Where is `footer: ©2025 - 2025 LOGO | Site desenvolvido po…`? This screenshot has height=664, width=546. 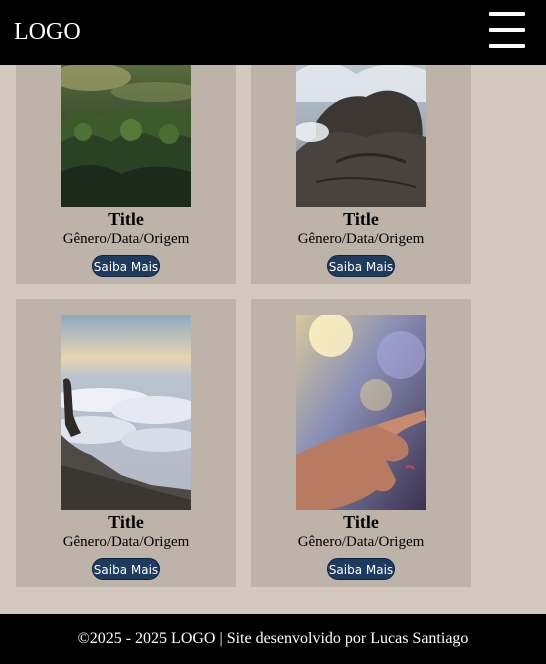
footer: ©2025 - 2025 LOGO | Site desenvolvido po… is located at coordinates (273, 639).